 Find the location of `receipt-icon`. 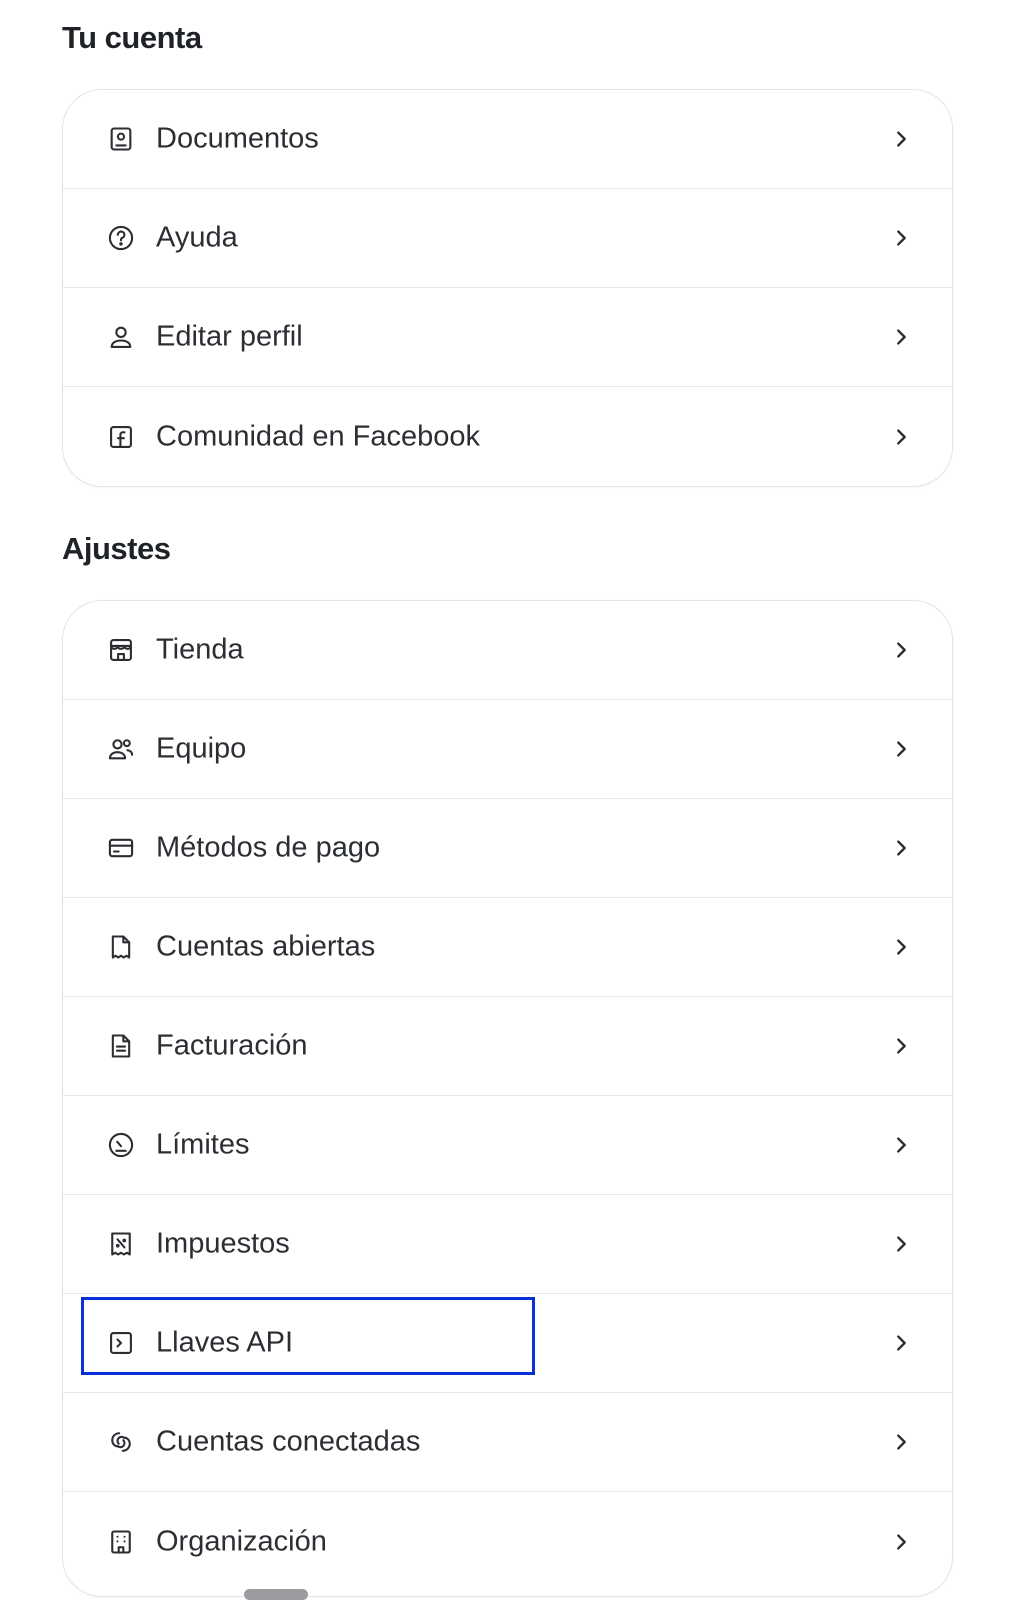

receipt-icon is located at coordinates (121, 947).